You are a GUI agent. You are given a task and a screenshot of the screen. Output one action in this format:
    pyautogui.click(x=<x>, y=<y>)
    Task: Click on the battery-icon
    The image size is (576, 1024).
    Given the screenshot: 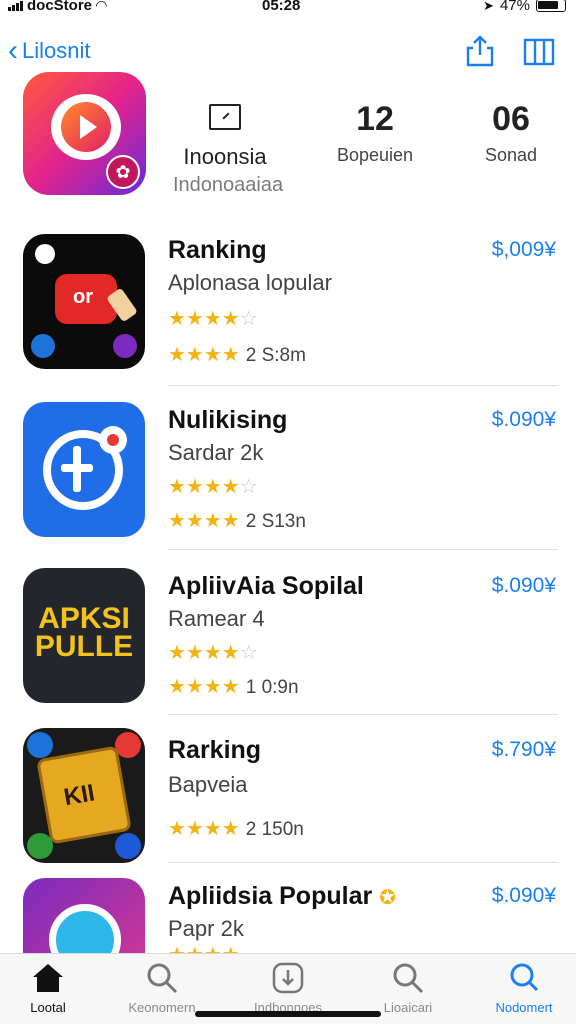 What is the action you would take?
    pyautogui.click(x=551, y=6)
    